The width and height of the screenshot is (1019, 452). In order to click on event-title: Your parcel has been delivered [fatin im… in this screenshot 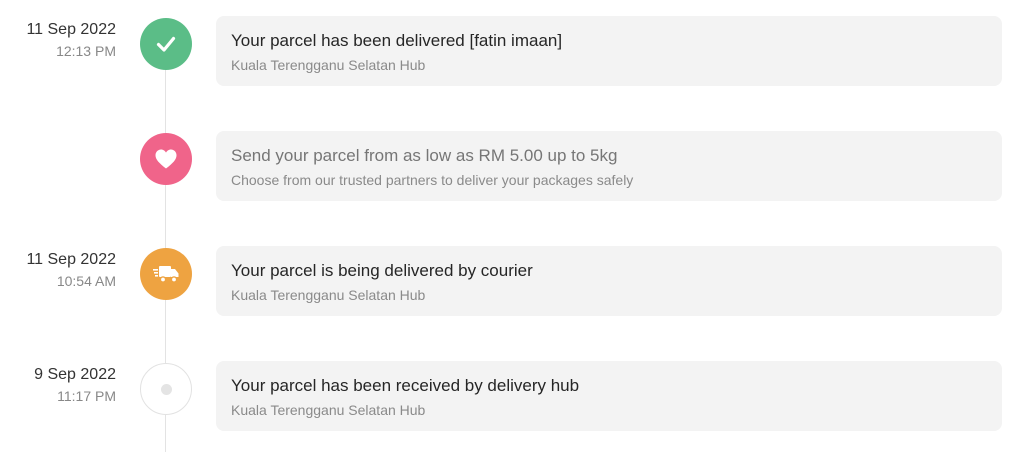, I will do `click(397, 40)`.